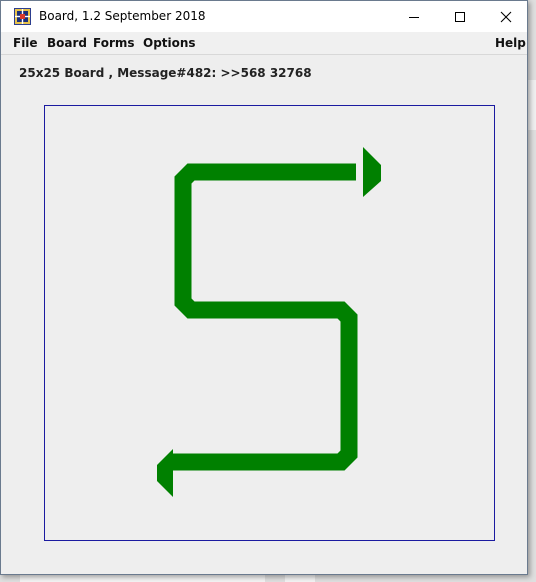 Image resolution: width=536 pixels, height=582 pixels. I want to click on background-window-panel, so click(531, 105).